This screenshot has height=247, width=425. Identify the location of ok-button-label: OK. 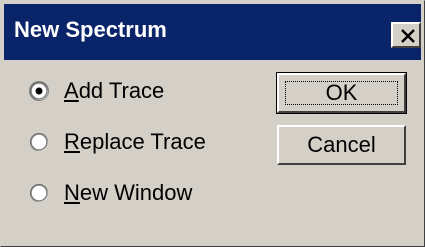
(341, 92).